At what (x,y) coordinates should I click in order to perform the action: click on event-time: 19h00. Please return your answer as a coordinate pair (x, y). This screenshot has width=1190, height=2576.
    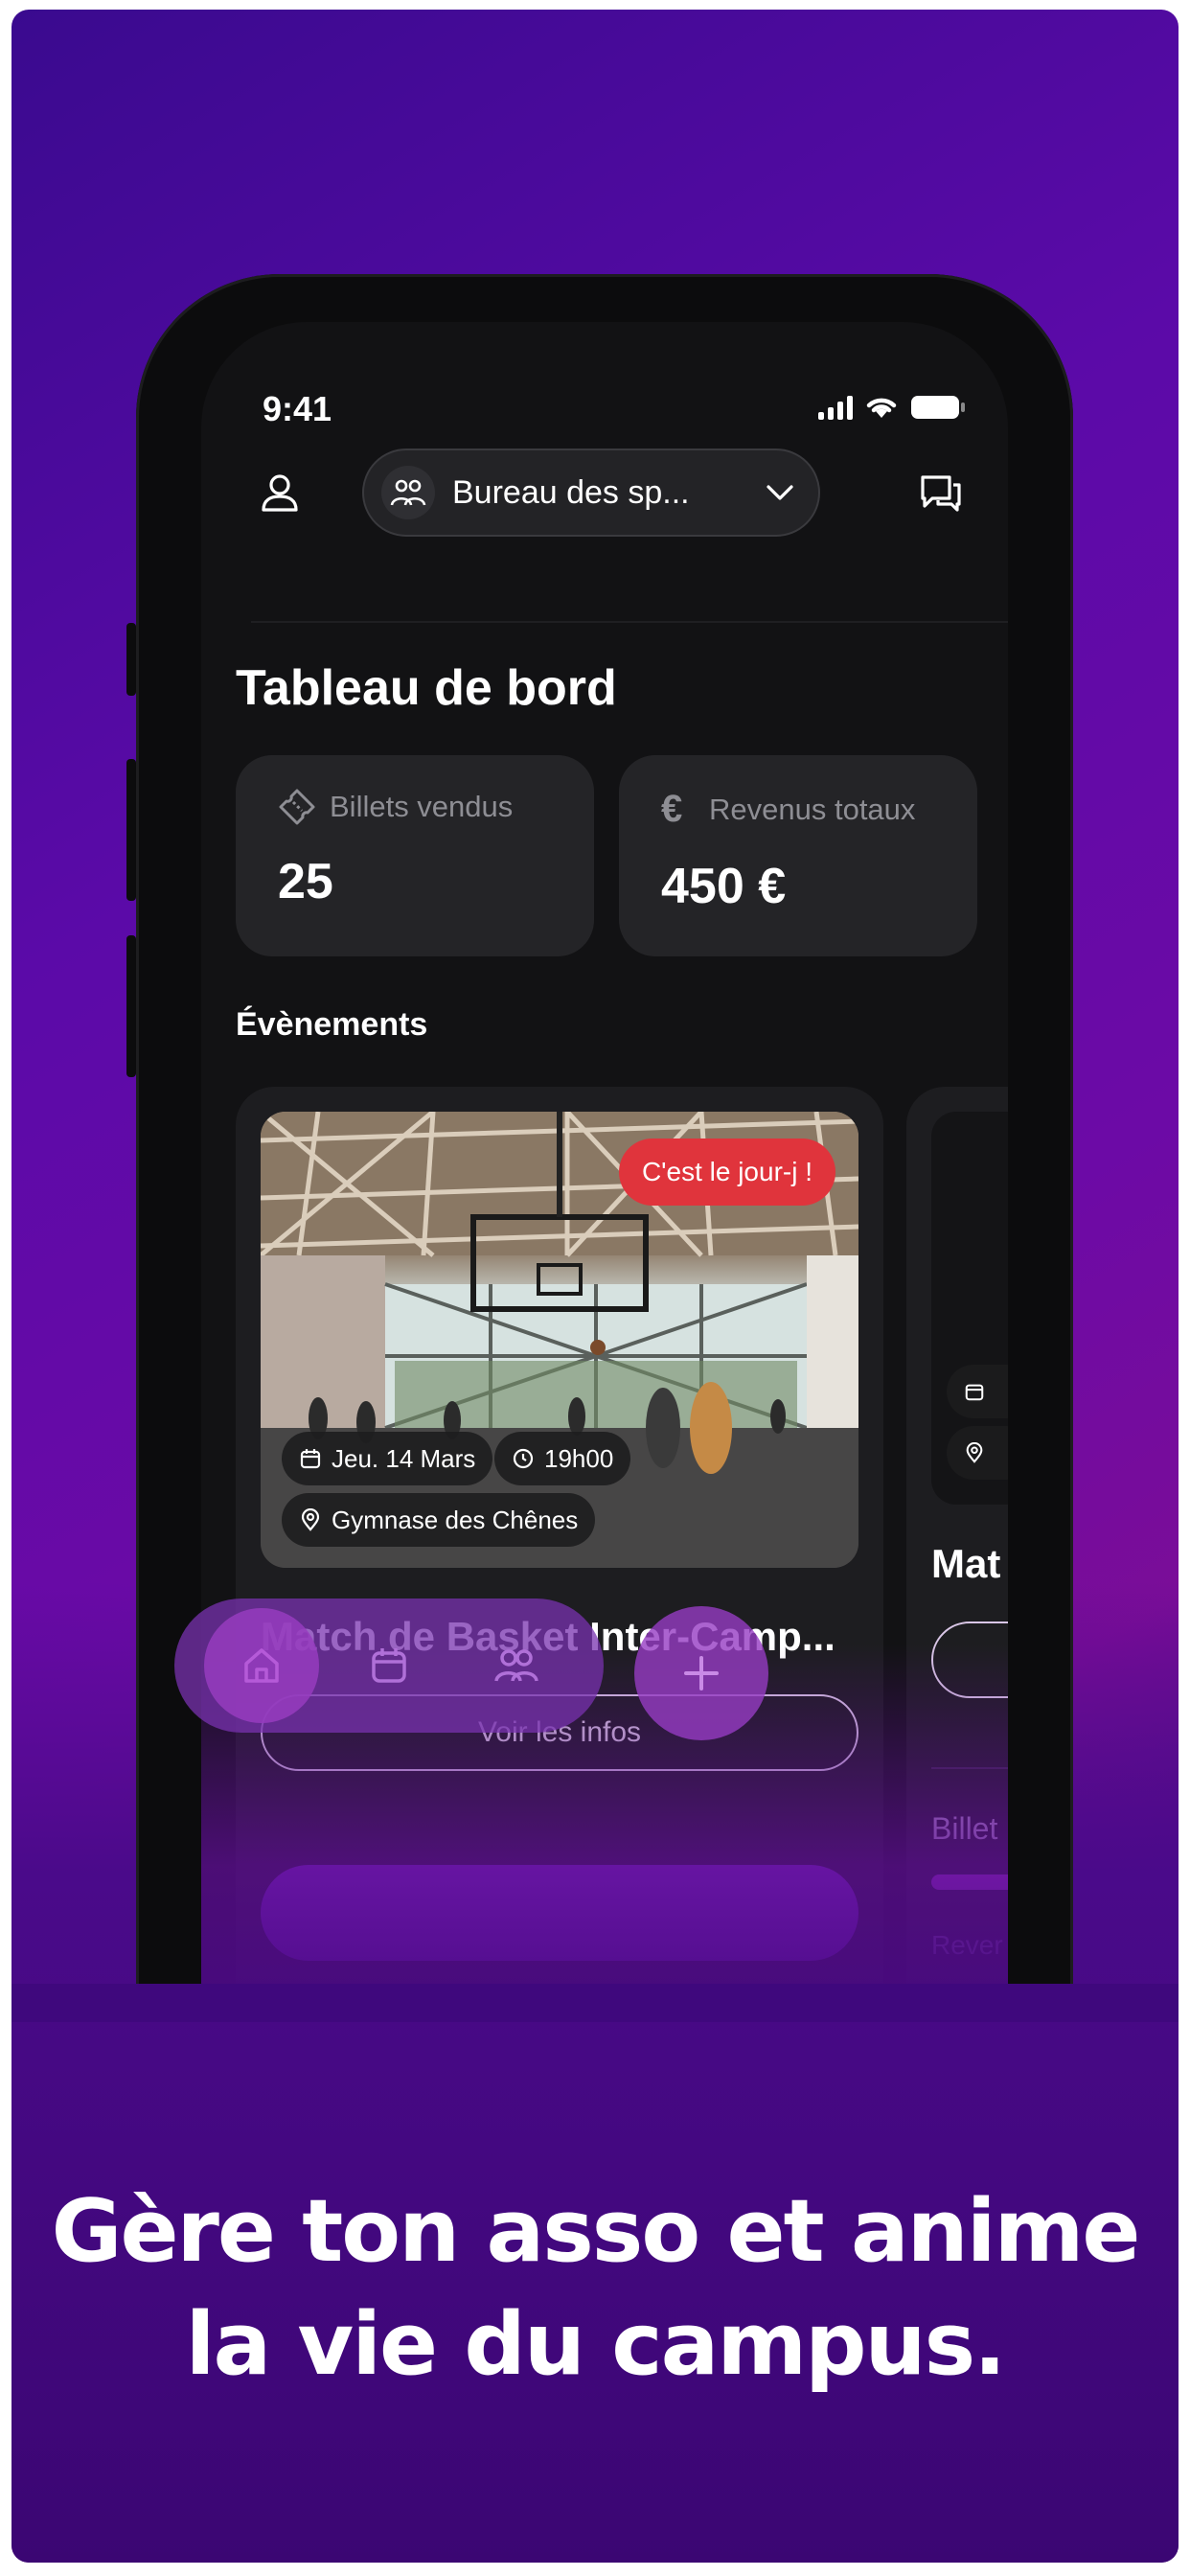
    Looking at the image, I should click on (579, 1458).